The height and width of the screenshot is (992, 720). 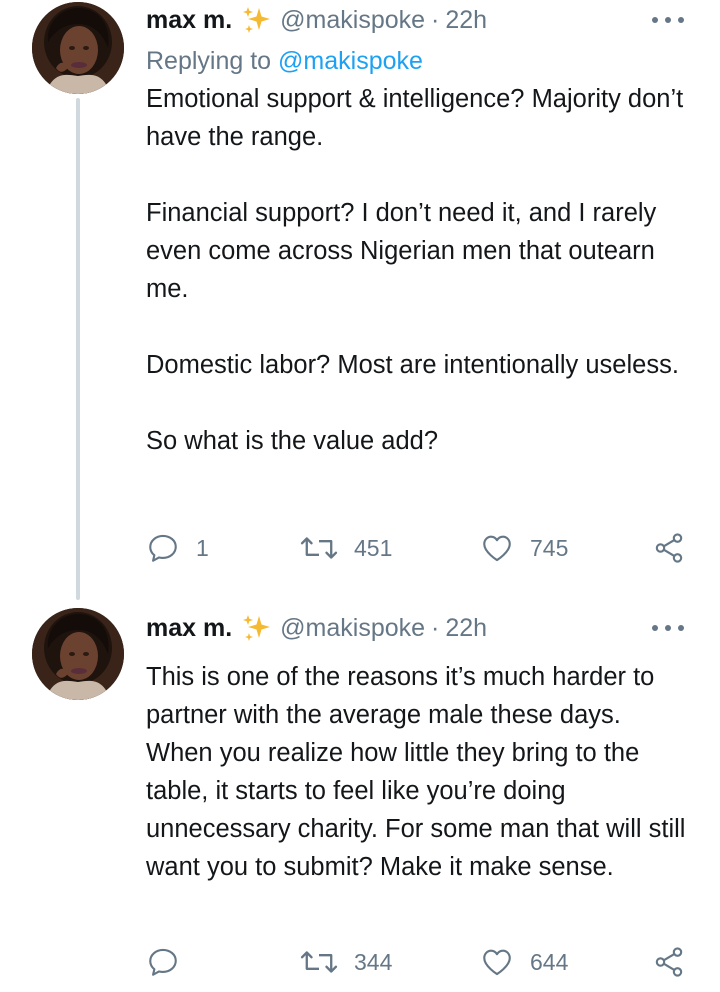 I want to click on thread-connector-line, so click(x=78, y=349).